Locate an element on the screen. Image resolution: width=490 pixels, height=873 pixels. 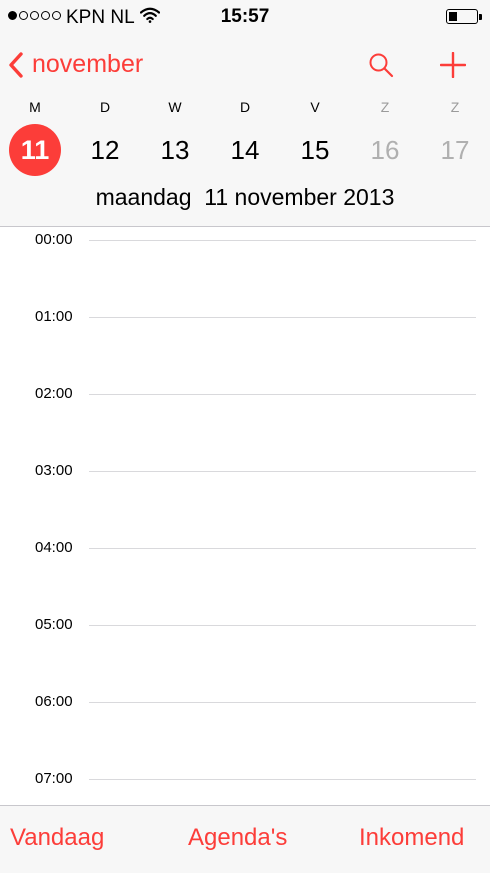
battery-tip is located at coordinates (480, 17).